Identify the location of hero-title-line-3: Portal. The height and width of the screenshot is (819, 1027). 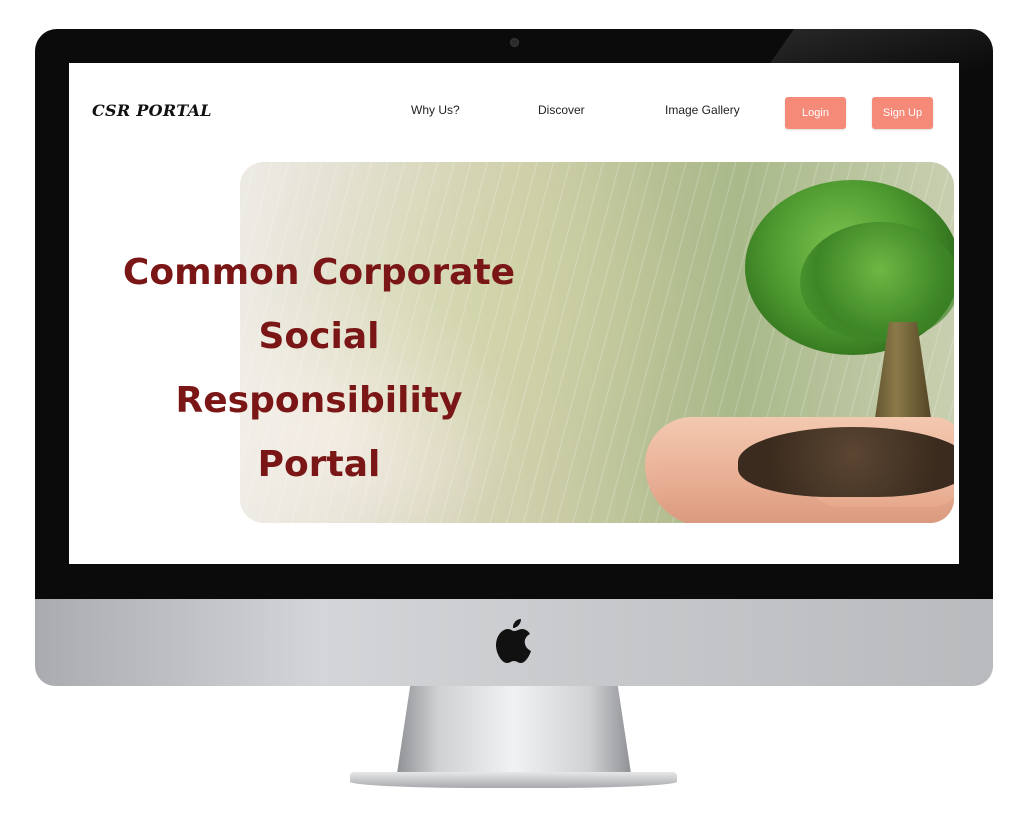
(319, 464).